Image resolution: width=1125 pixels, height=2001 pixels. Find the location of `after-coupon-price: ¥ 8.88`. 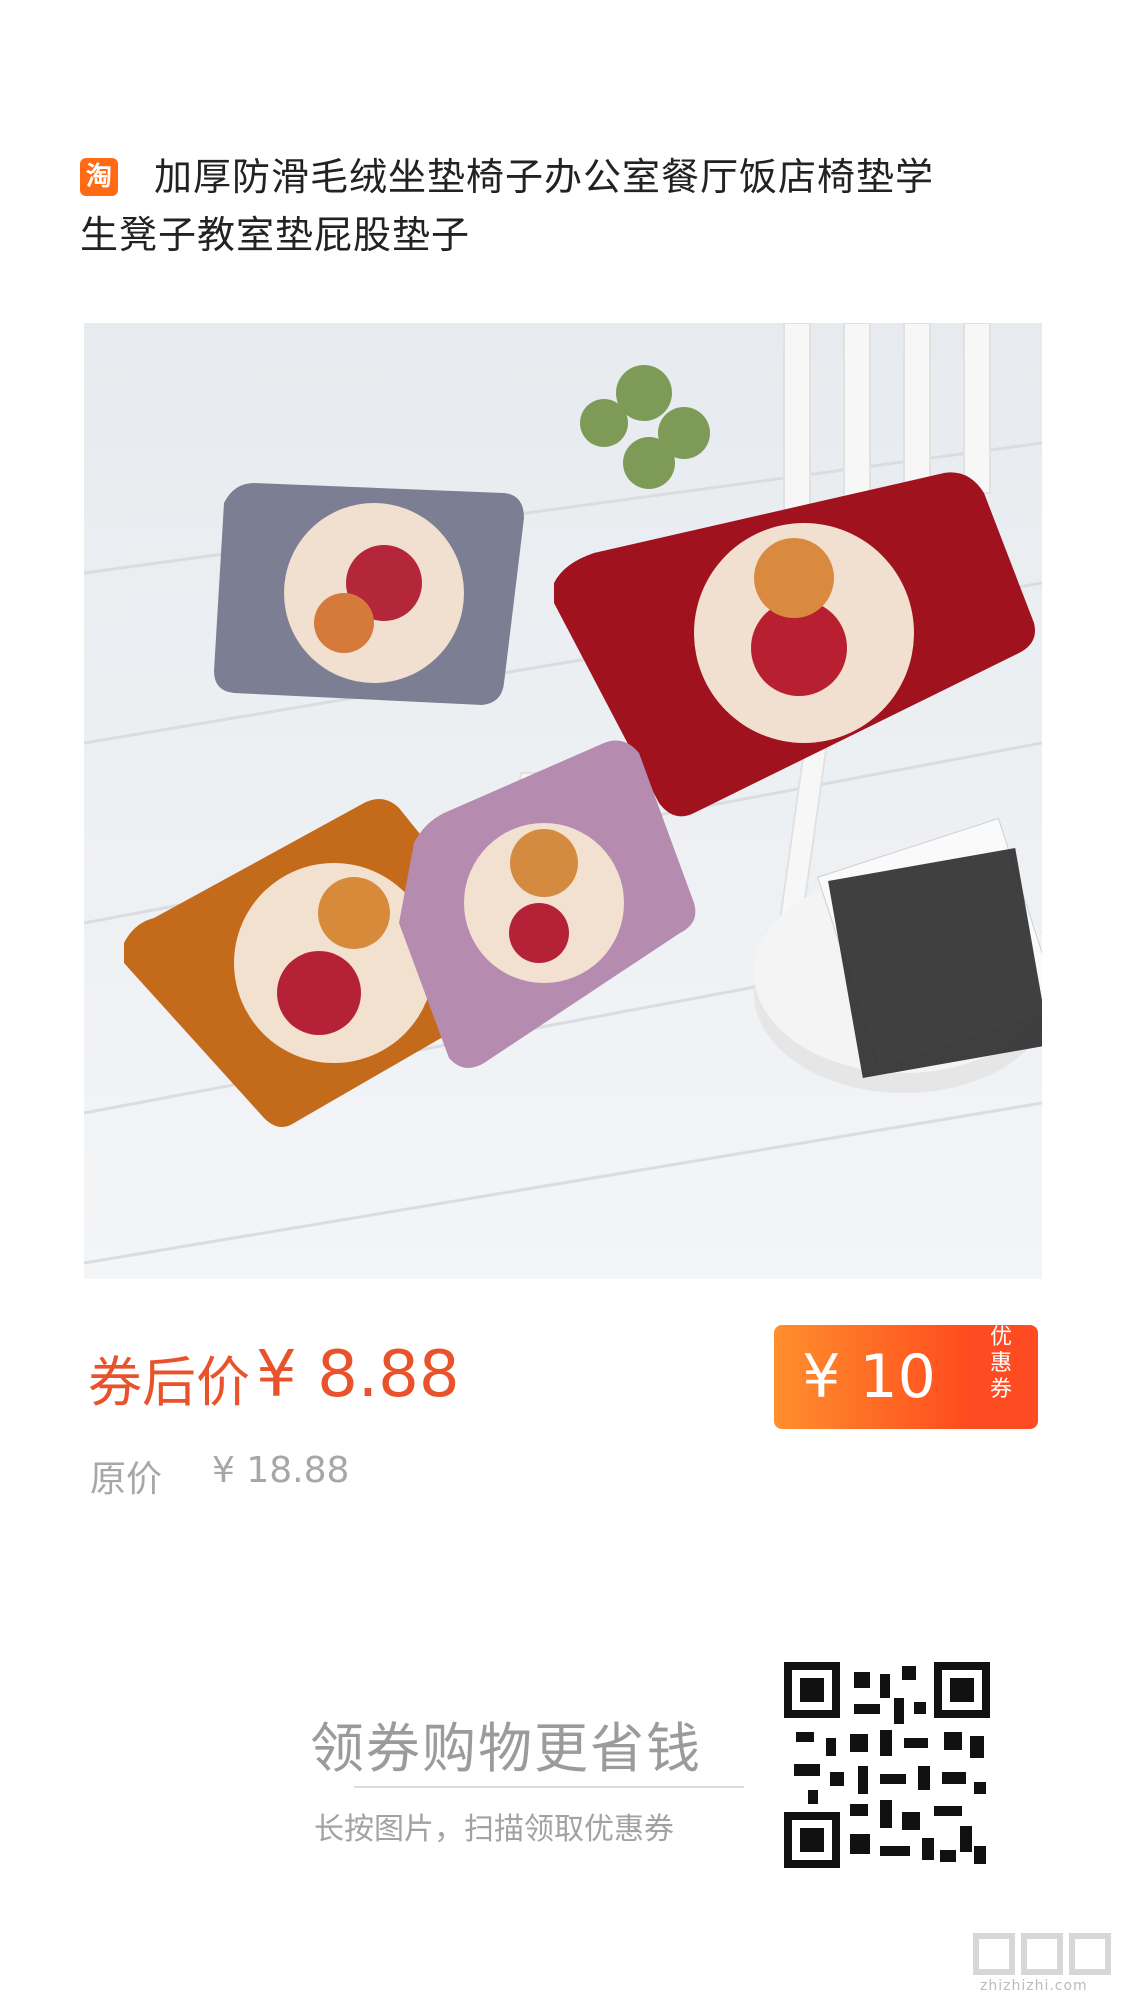

after-coupon-price: ¥ 8.88 is located at coordinates (358, 1375).